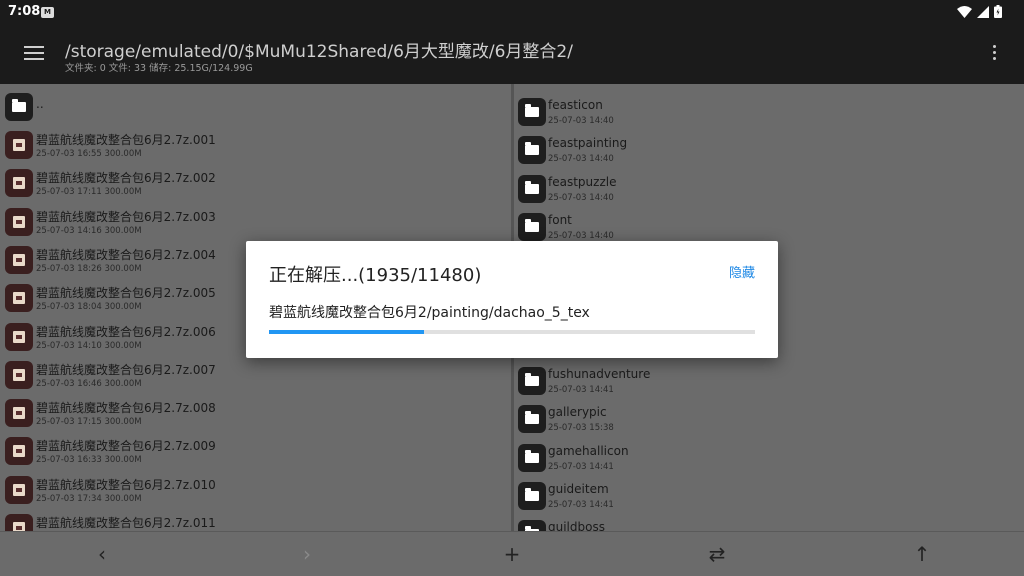 Image resolution: width=1024 pixels, height=576 pixels. I want to click on folder-name: fushunadventure, so click(599, 374).